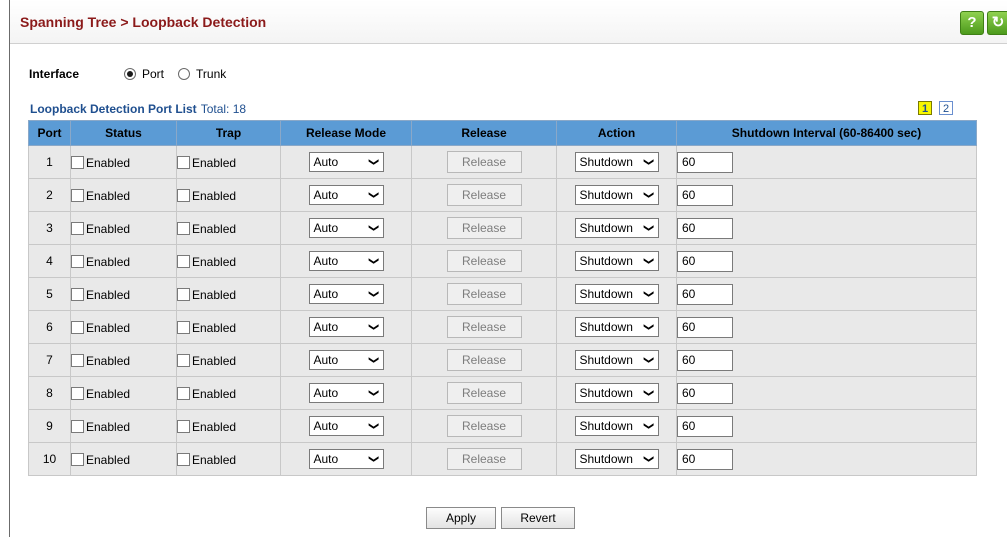 The height and width of the screenshot is (537, 1007). I want to click on table-row: 7 Enabled Enabled Auto ❯ Release Shutdown ❯ 60, so click(502, 360).